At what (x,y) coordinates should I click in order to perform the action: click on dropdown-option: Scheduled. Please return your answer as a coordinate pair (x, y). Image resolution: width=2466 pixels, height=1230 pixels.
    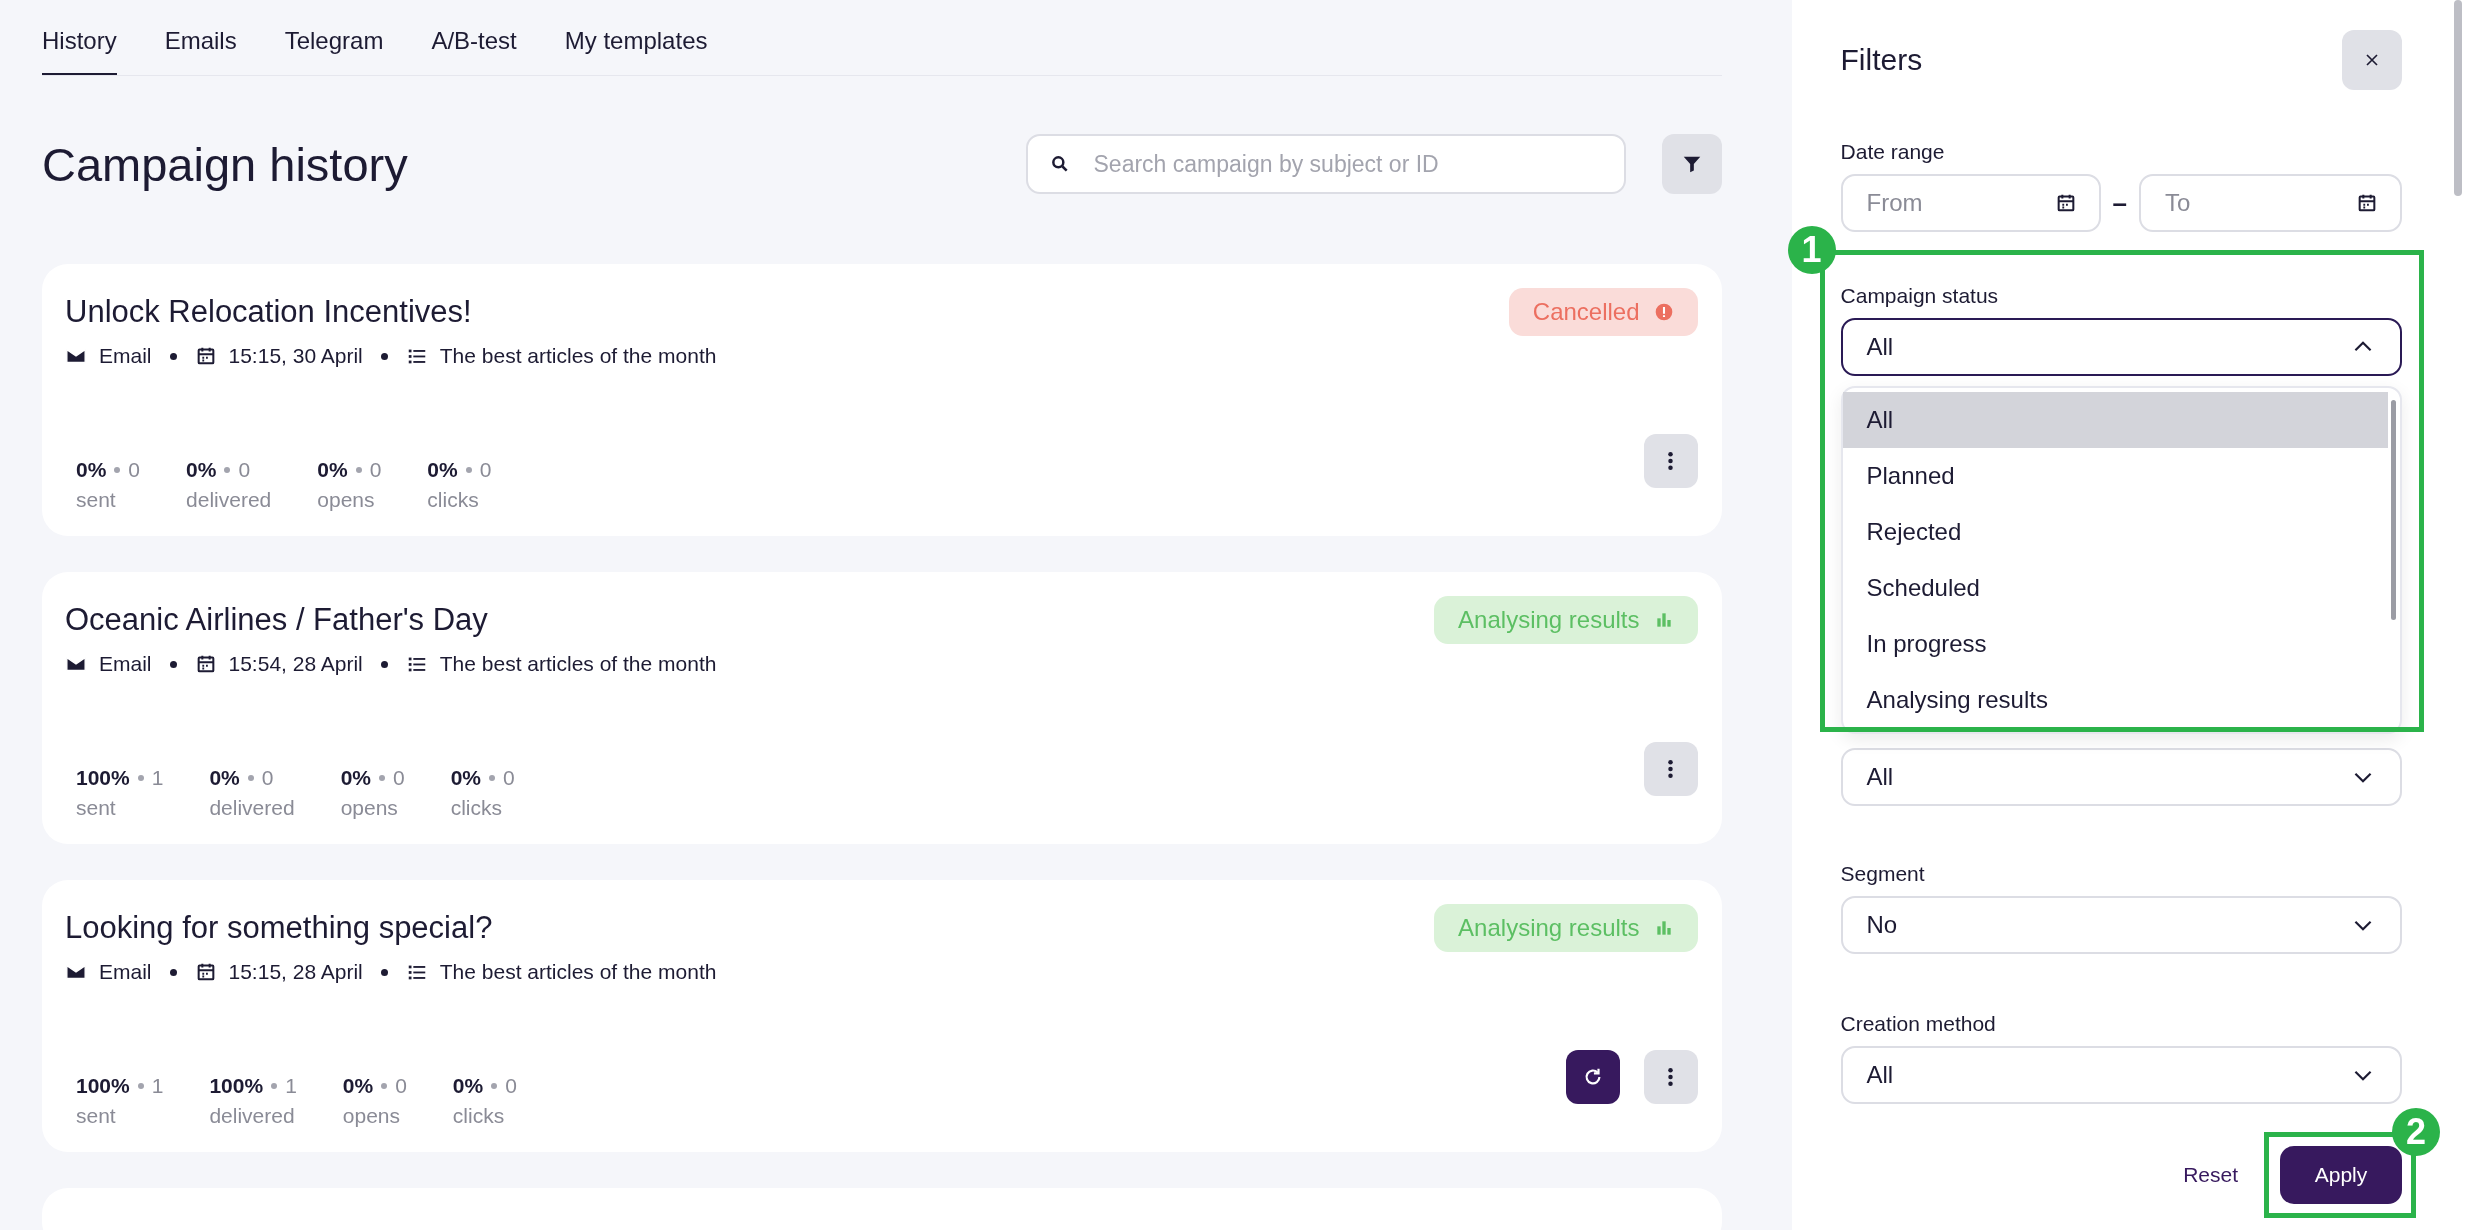
    Looking at the image, I should click on (2115, 588).